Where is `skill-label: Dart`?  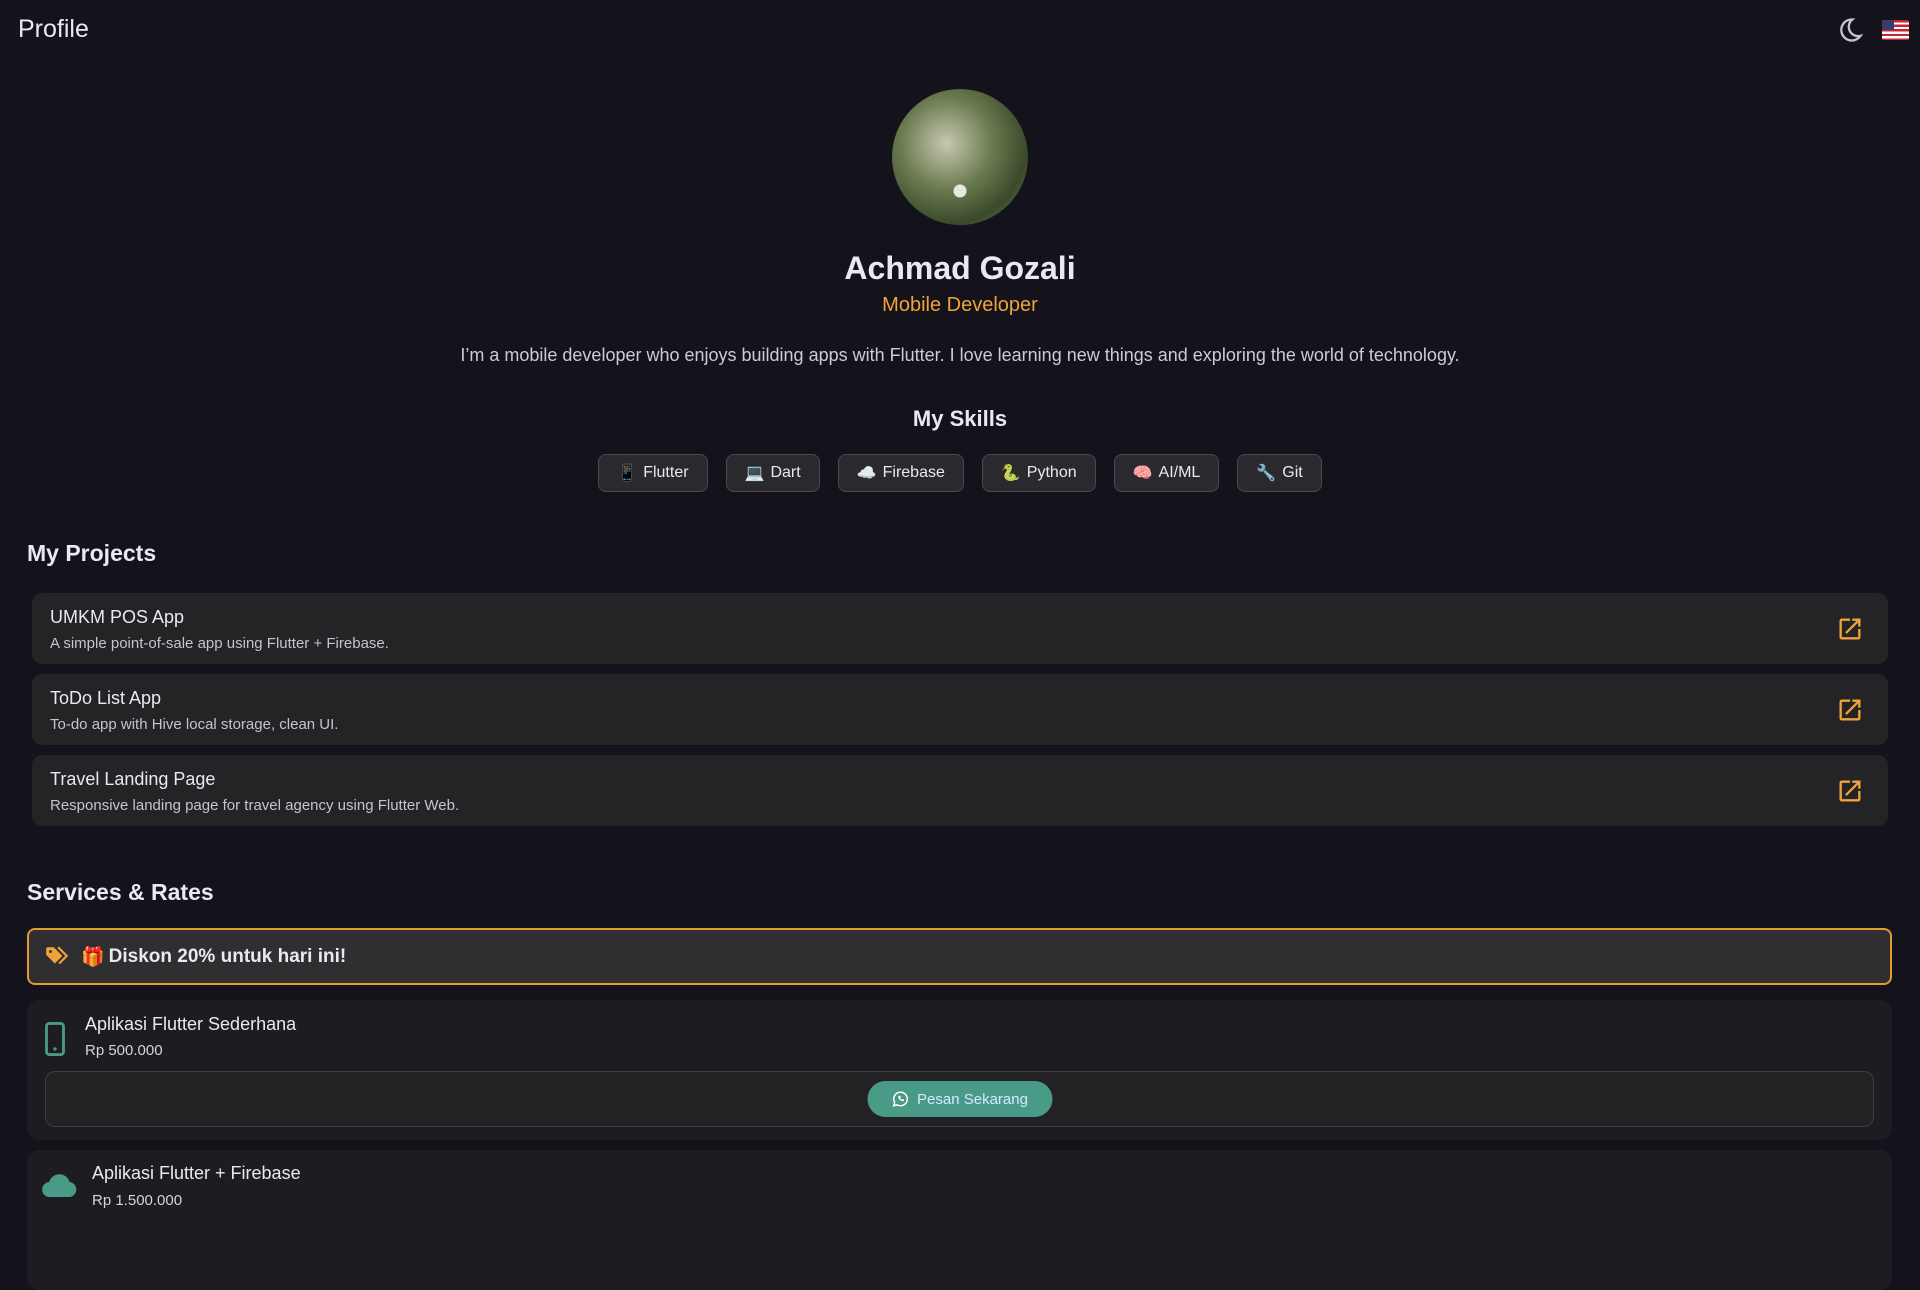 skill-label: Dart is located at coordinates (785, 472).